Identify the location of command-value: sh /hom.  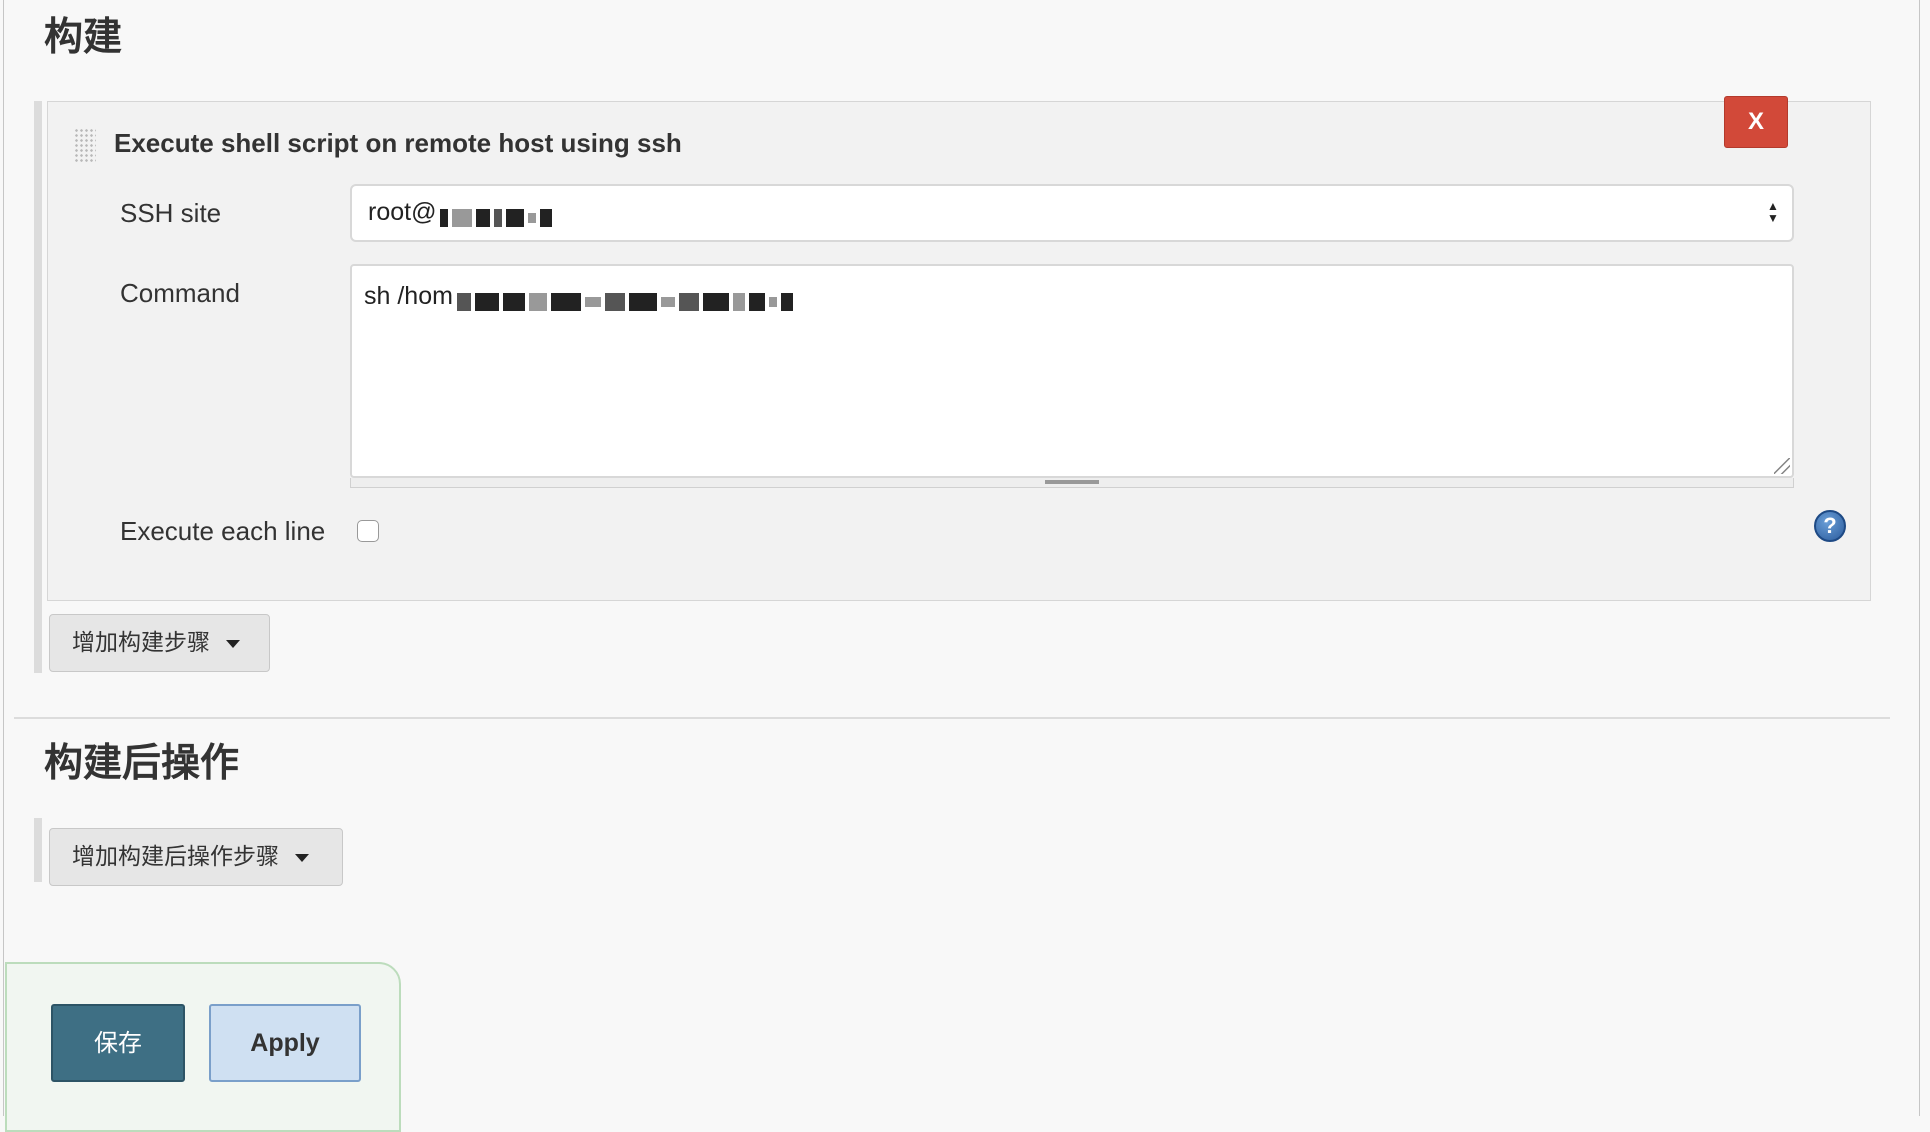
(408, 296).